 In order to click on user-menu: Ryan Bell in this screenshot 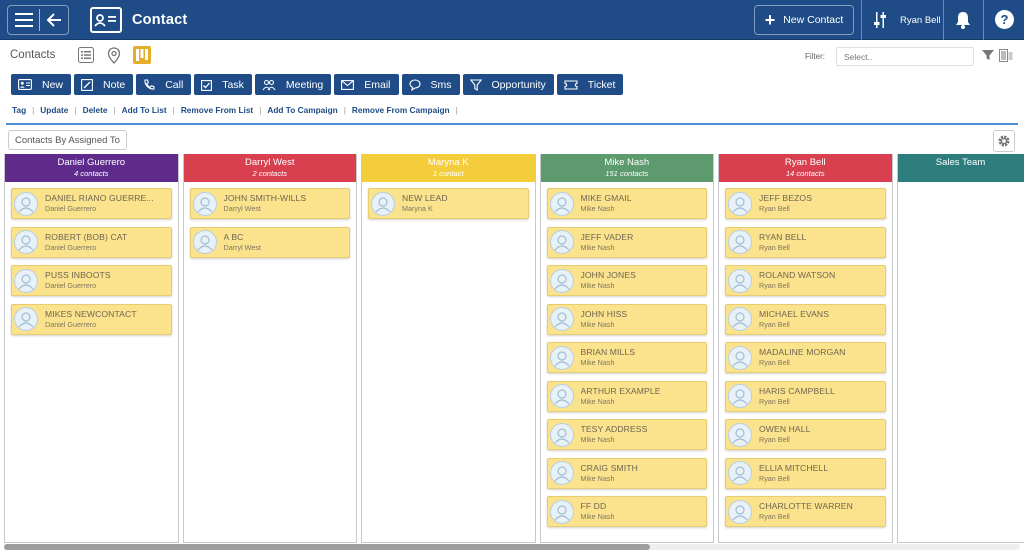, I will do `click(902, 20)`.